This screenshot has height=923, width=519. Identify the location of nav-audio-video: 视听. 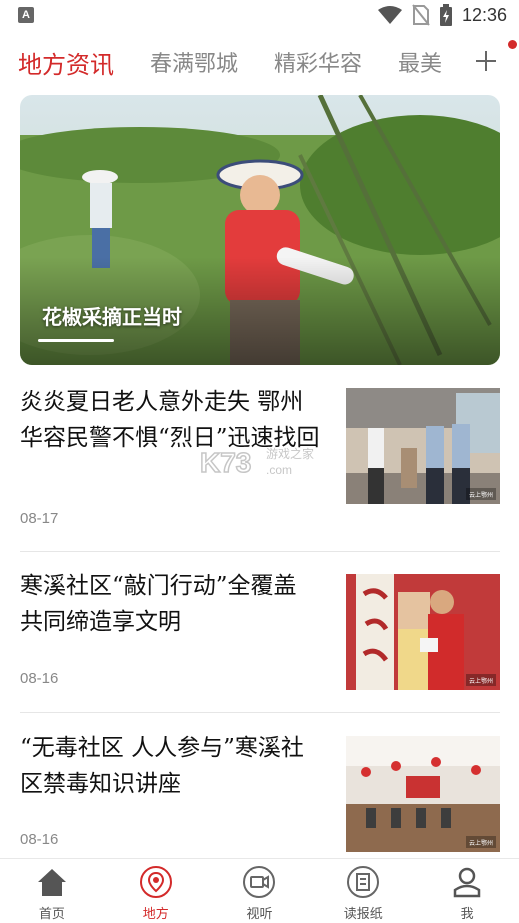
(260, 891).